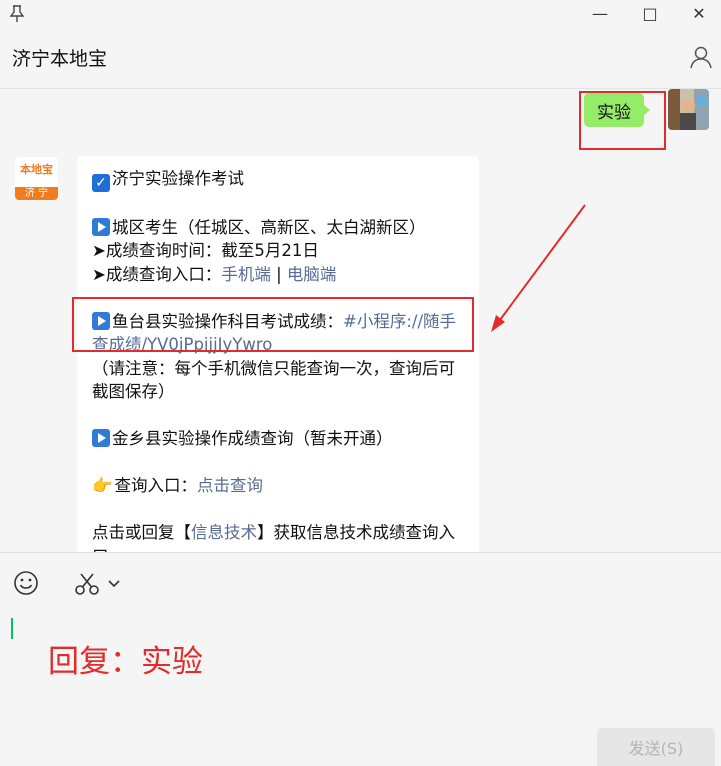  I want to click on smiley-icon, so click(26, 583).